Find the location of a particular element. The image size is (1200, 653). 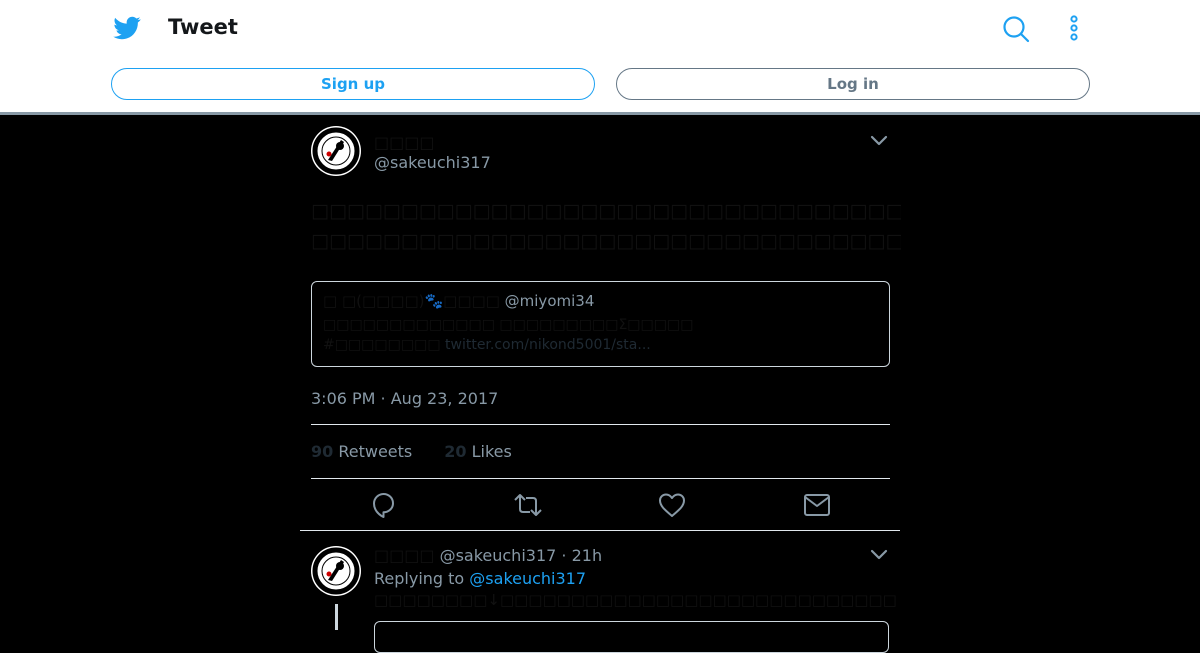

reply-quoted-card is located at coordinates (631, 637).